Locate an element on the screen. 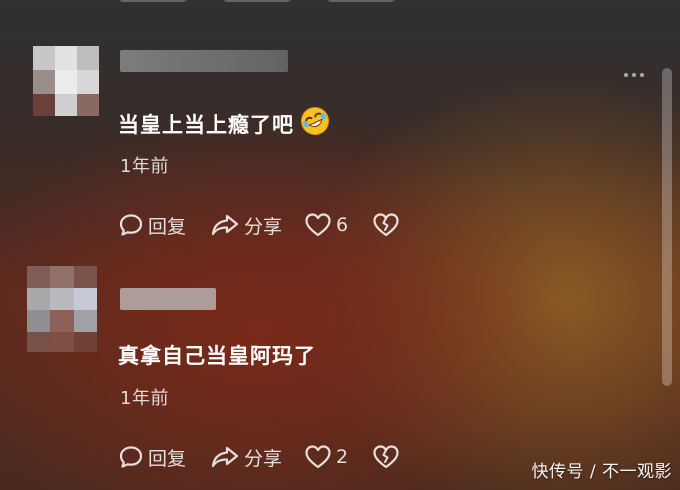  comment-text: 真拿自己当皇阿玛了 is located at coordinates (217, 356).